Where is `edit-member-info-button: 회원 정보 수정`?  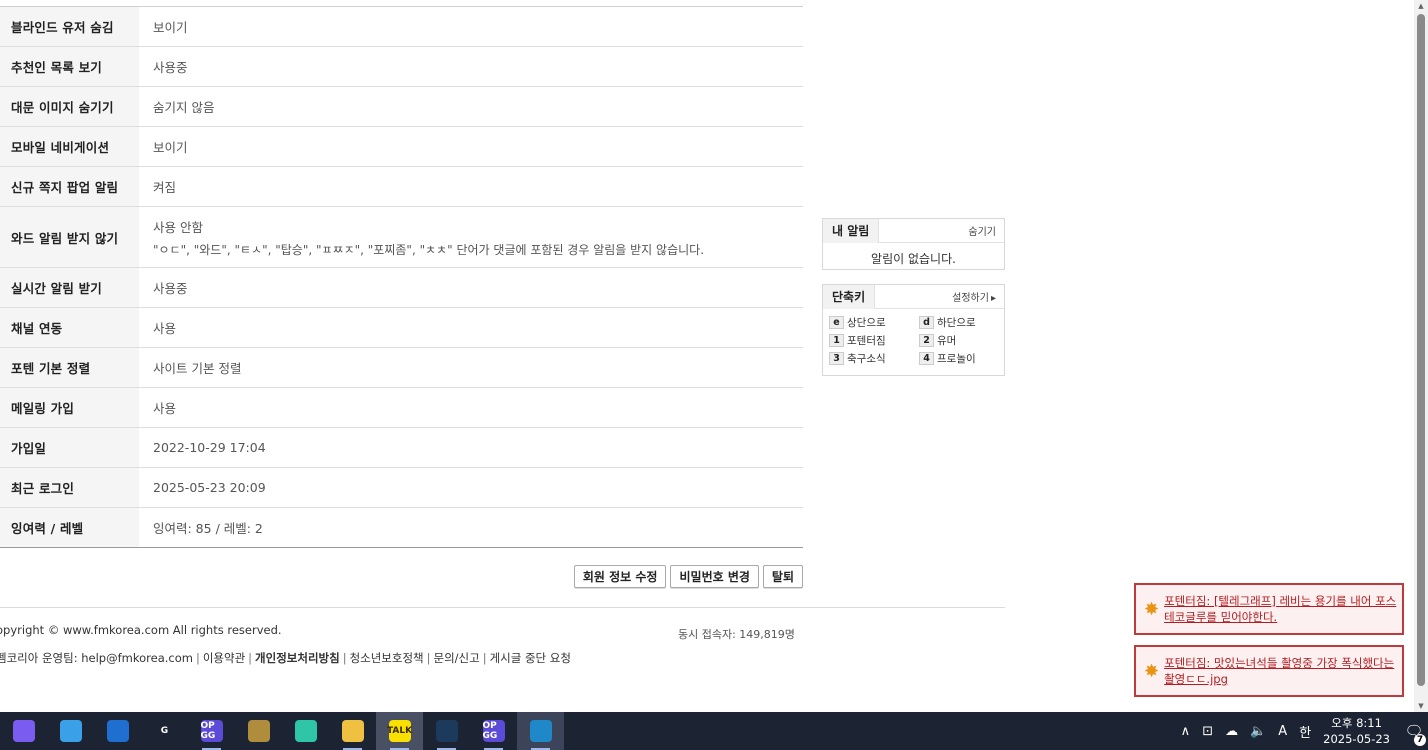 edit-member-info-button: 회원 정보 수정 is located at coordinates (620, 576).